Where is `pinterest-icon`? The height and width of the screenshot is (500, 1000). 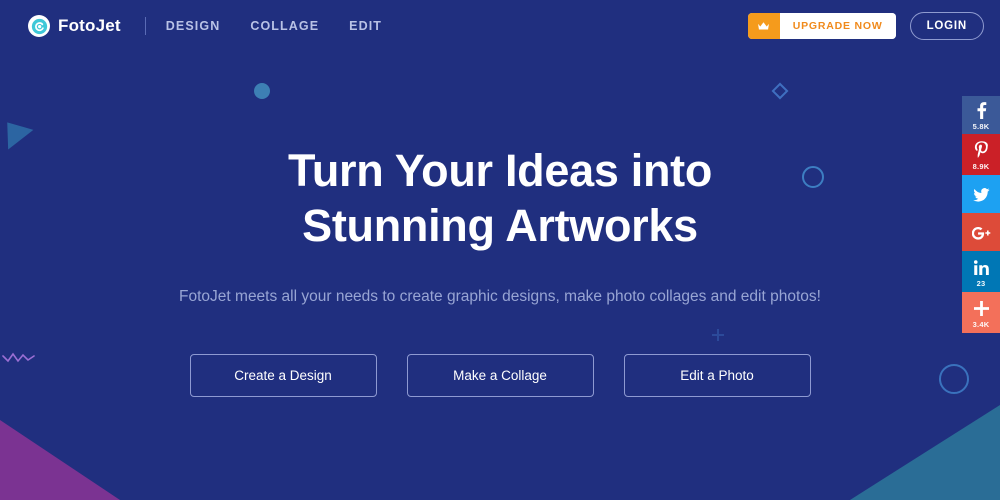 pinterest-icon is located at coordinates (981, 150).